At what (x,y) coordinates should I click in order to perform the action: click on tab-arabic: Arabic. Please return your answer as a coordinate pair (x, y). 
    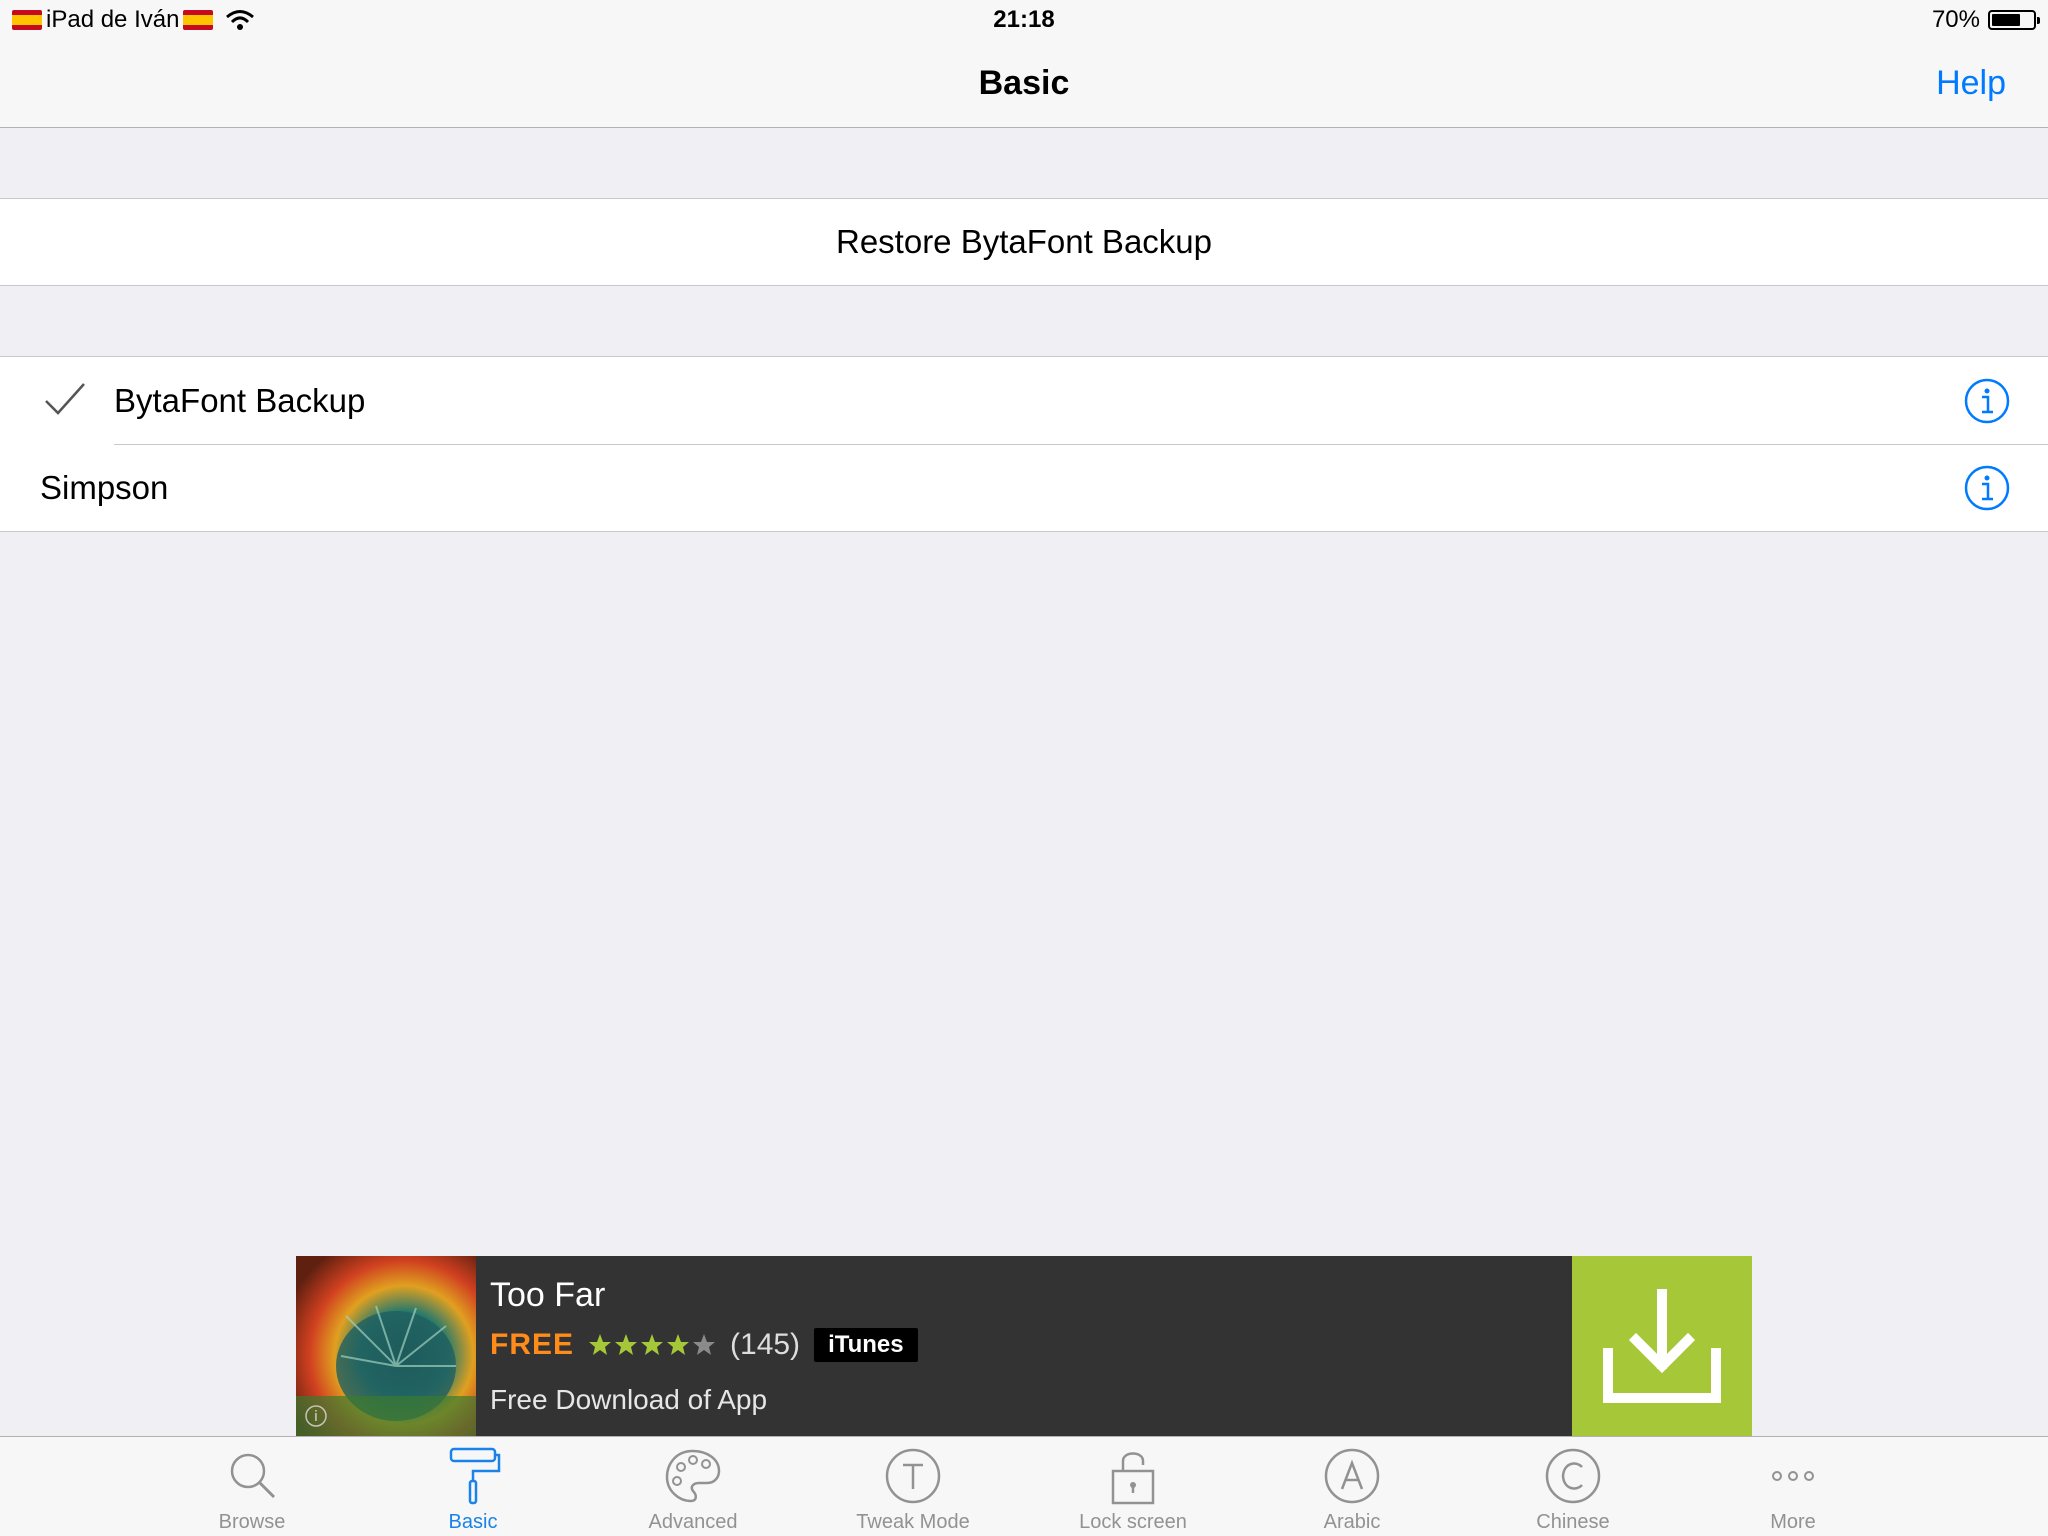
    Looking at the image, I should click on (1352, 1486).